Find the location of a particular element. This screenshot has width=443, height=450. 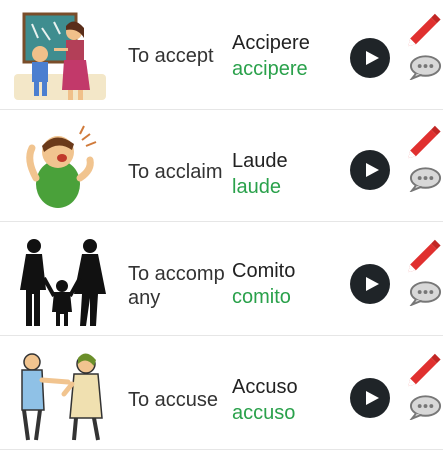

latin-word: Laude is located at coordinates (260, 161).